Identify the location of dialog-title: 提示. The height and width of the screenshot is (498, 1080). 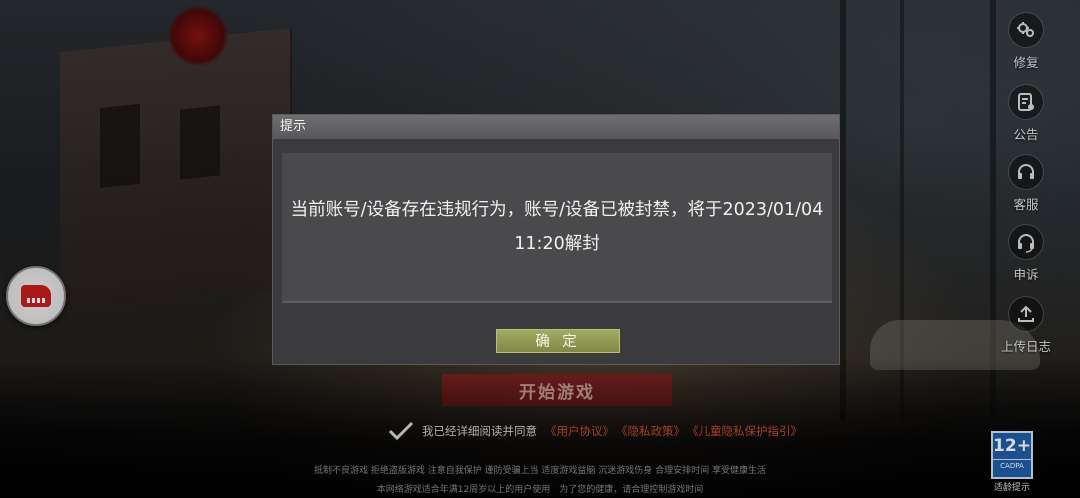
(556, 127).